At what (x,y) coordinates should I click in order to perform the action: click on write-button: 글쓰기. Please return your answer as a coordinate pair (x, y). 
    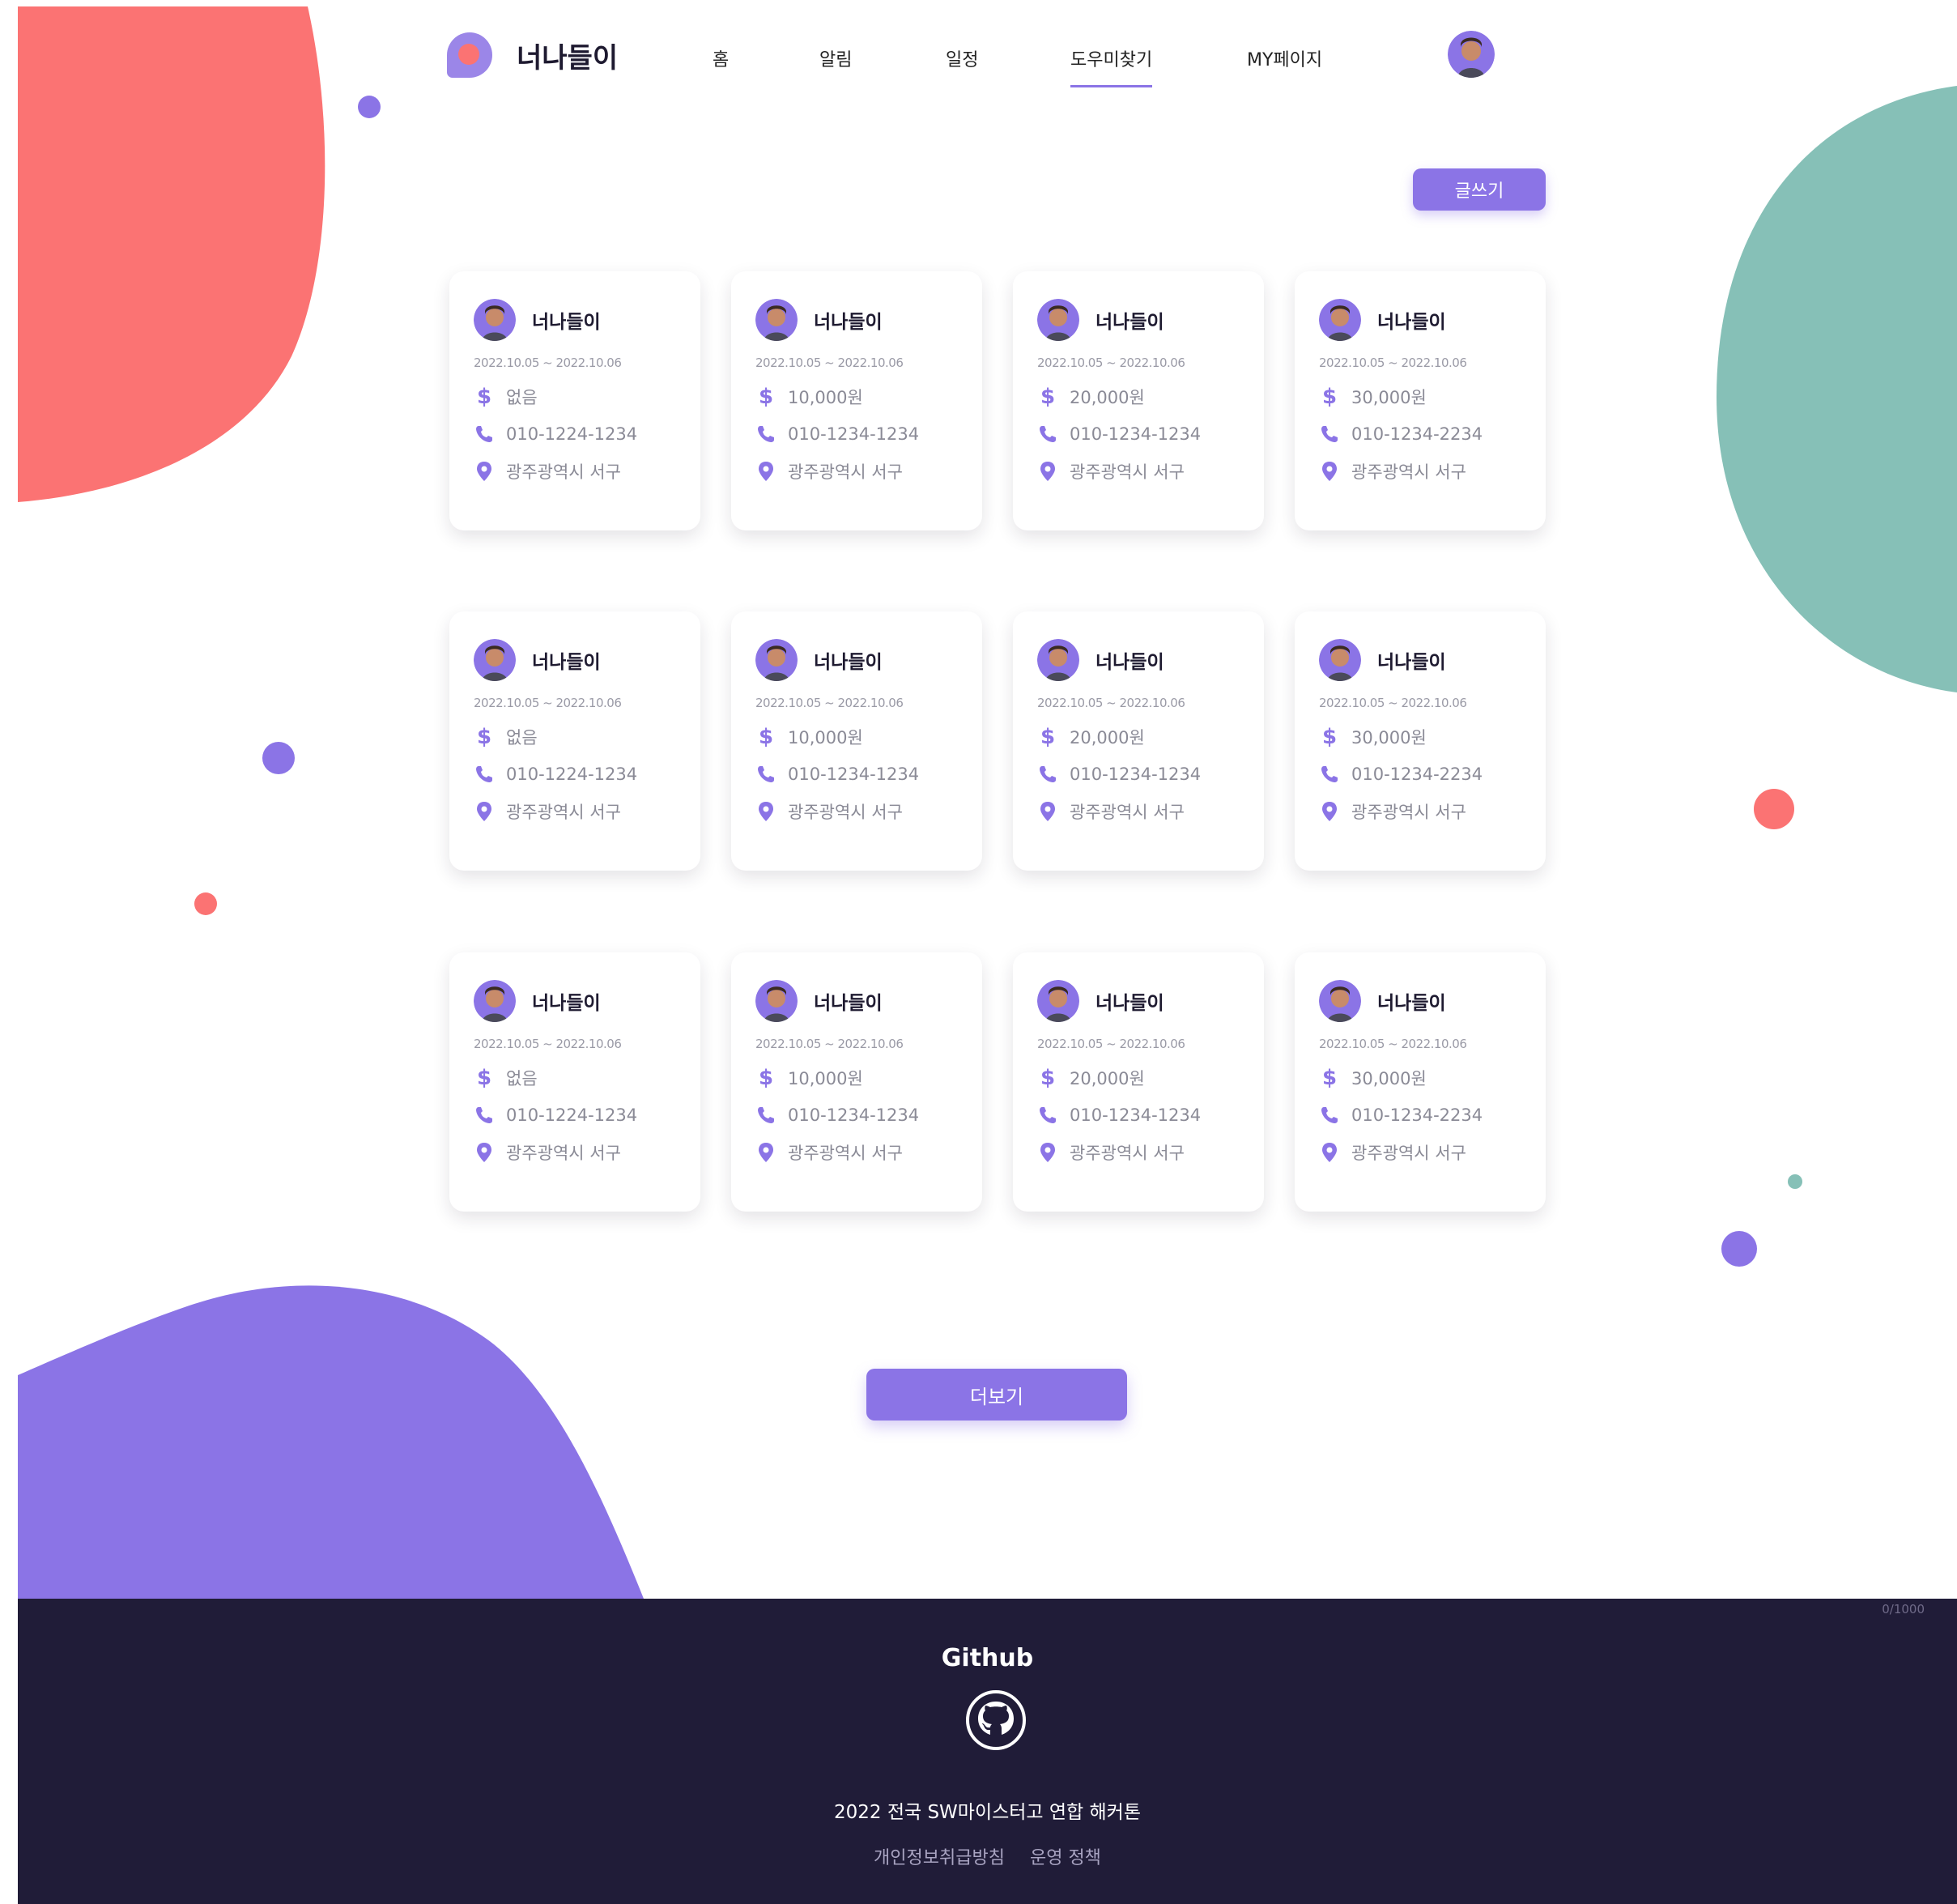
    Looking at the image, I should click on (1479, 189).